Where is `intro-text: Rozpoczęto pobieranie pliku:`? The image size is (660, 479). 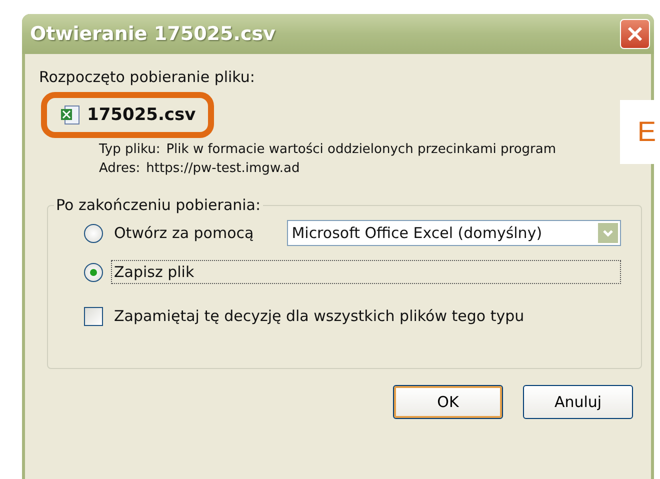
intro-text: Rozpoczęto pobieranie pliku: is located at coordinates (147, 77).